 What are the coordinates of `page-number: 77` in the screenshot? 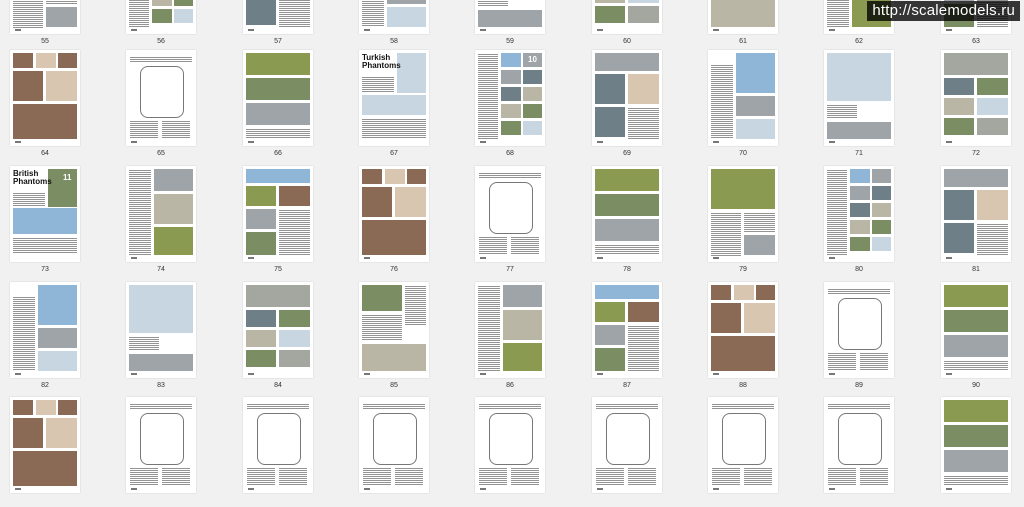 It's located at (510, 269).